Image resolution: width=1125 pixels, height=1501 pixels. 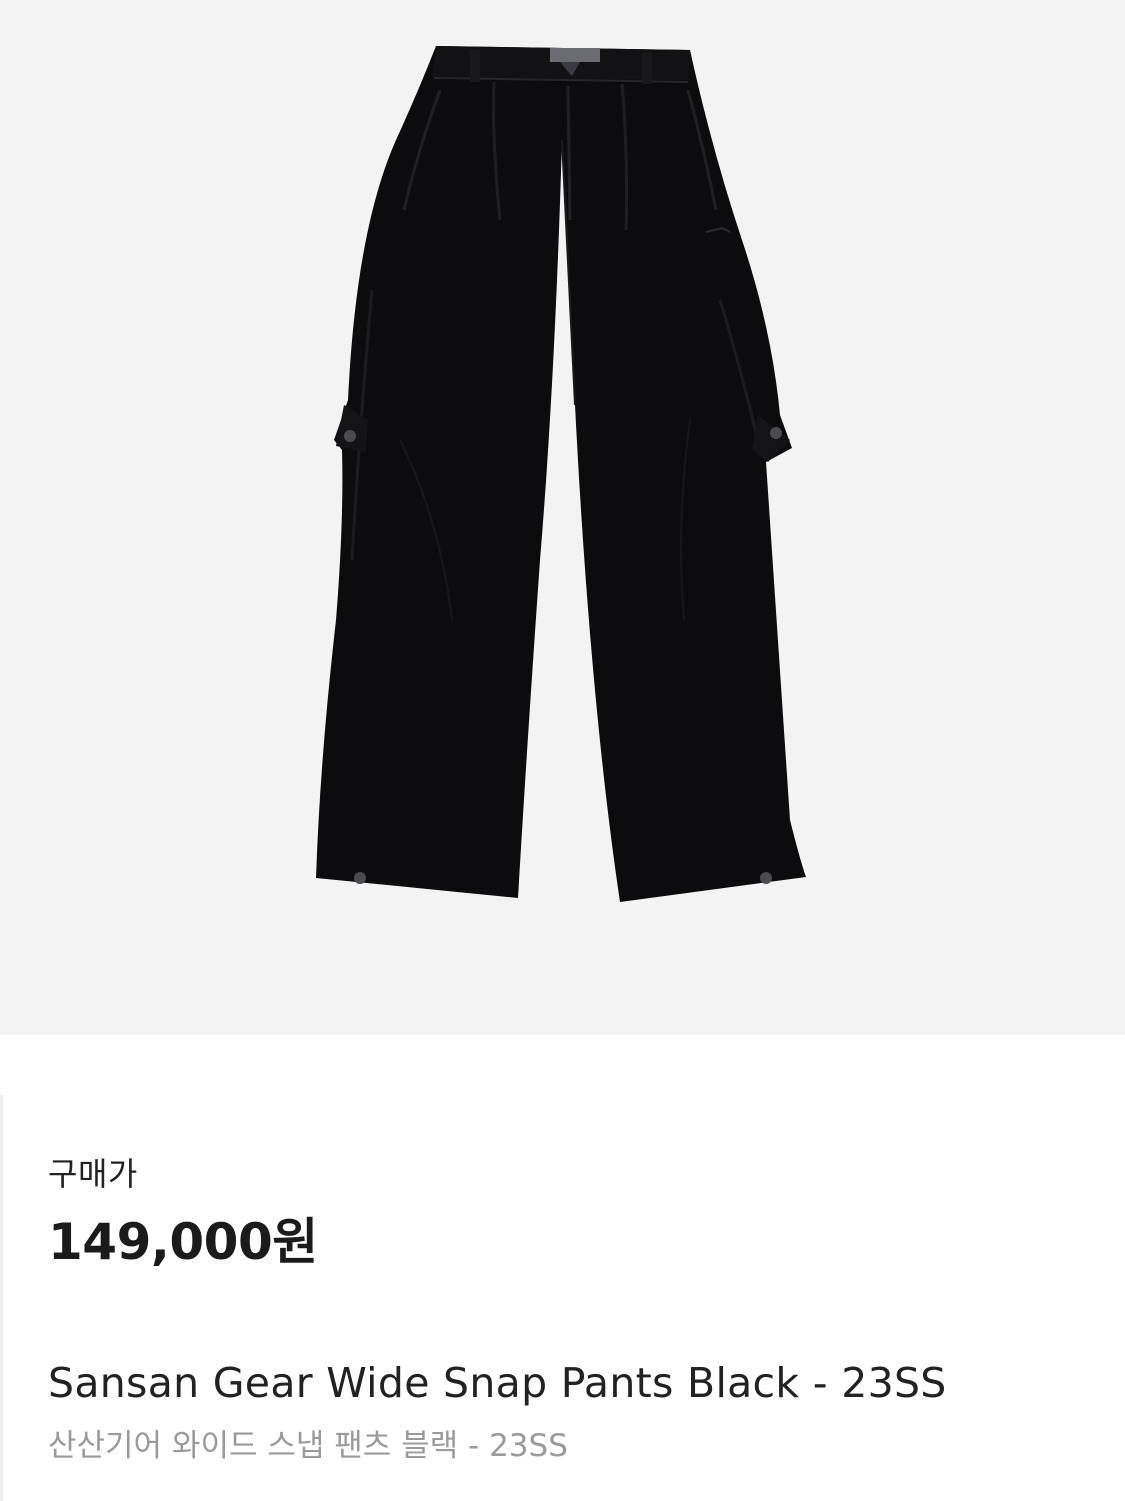 What do you see at coordinates (575, 55) in the screenshot?
I see `label-tag` at bounding box center [575, 55].